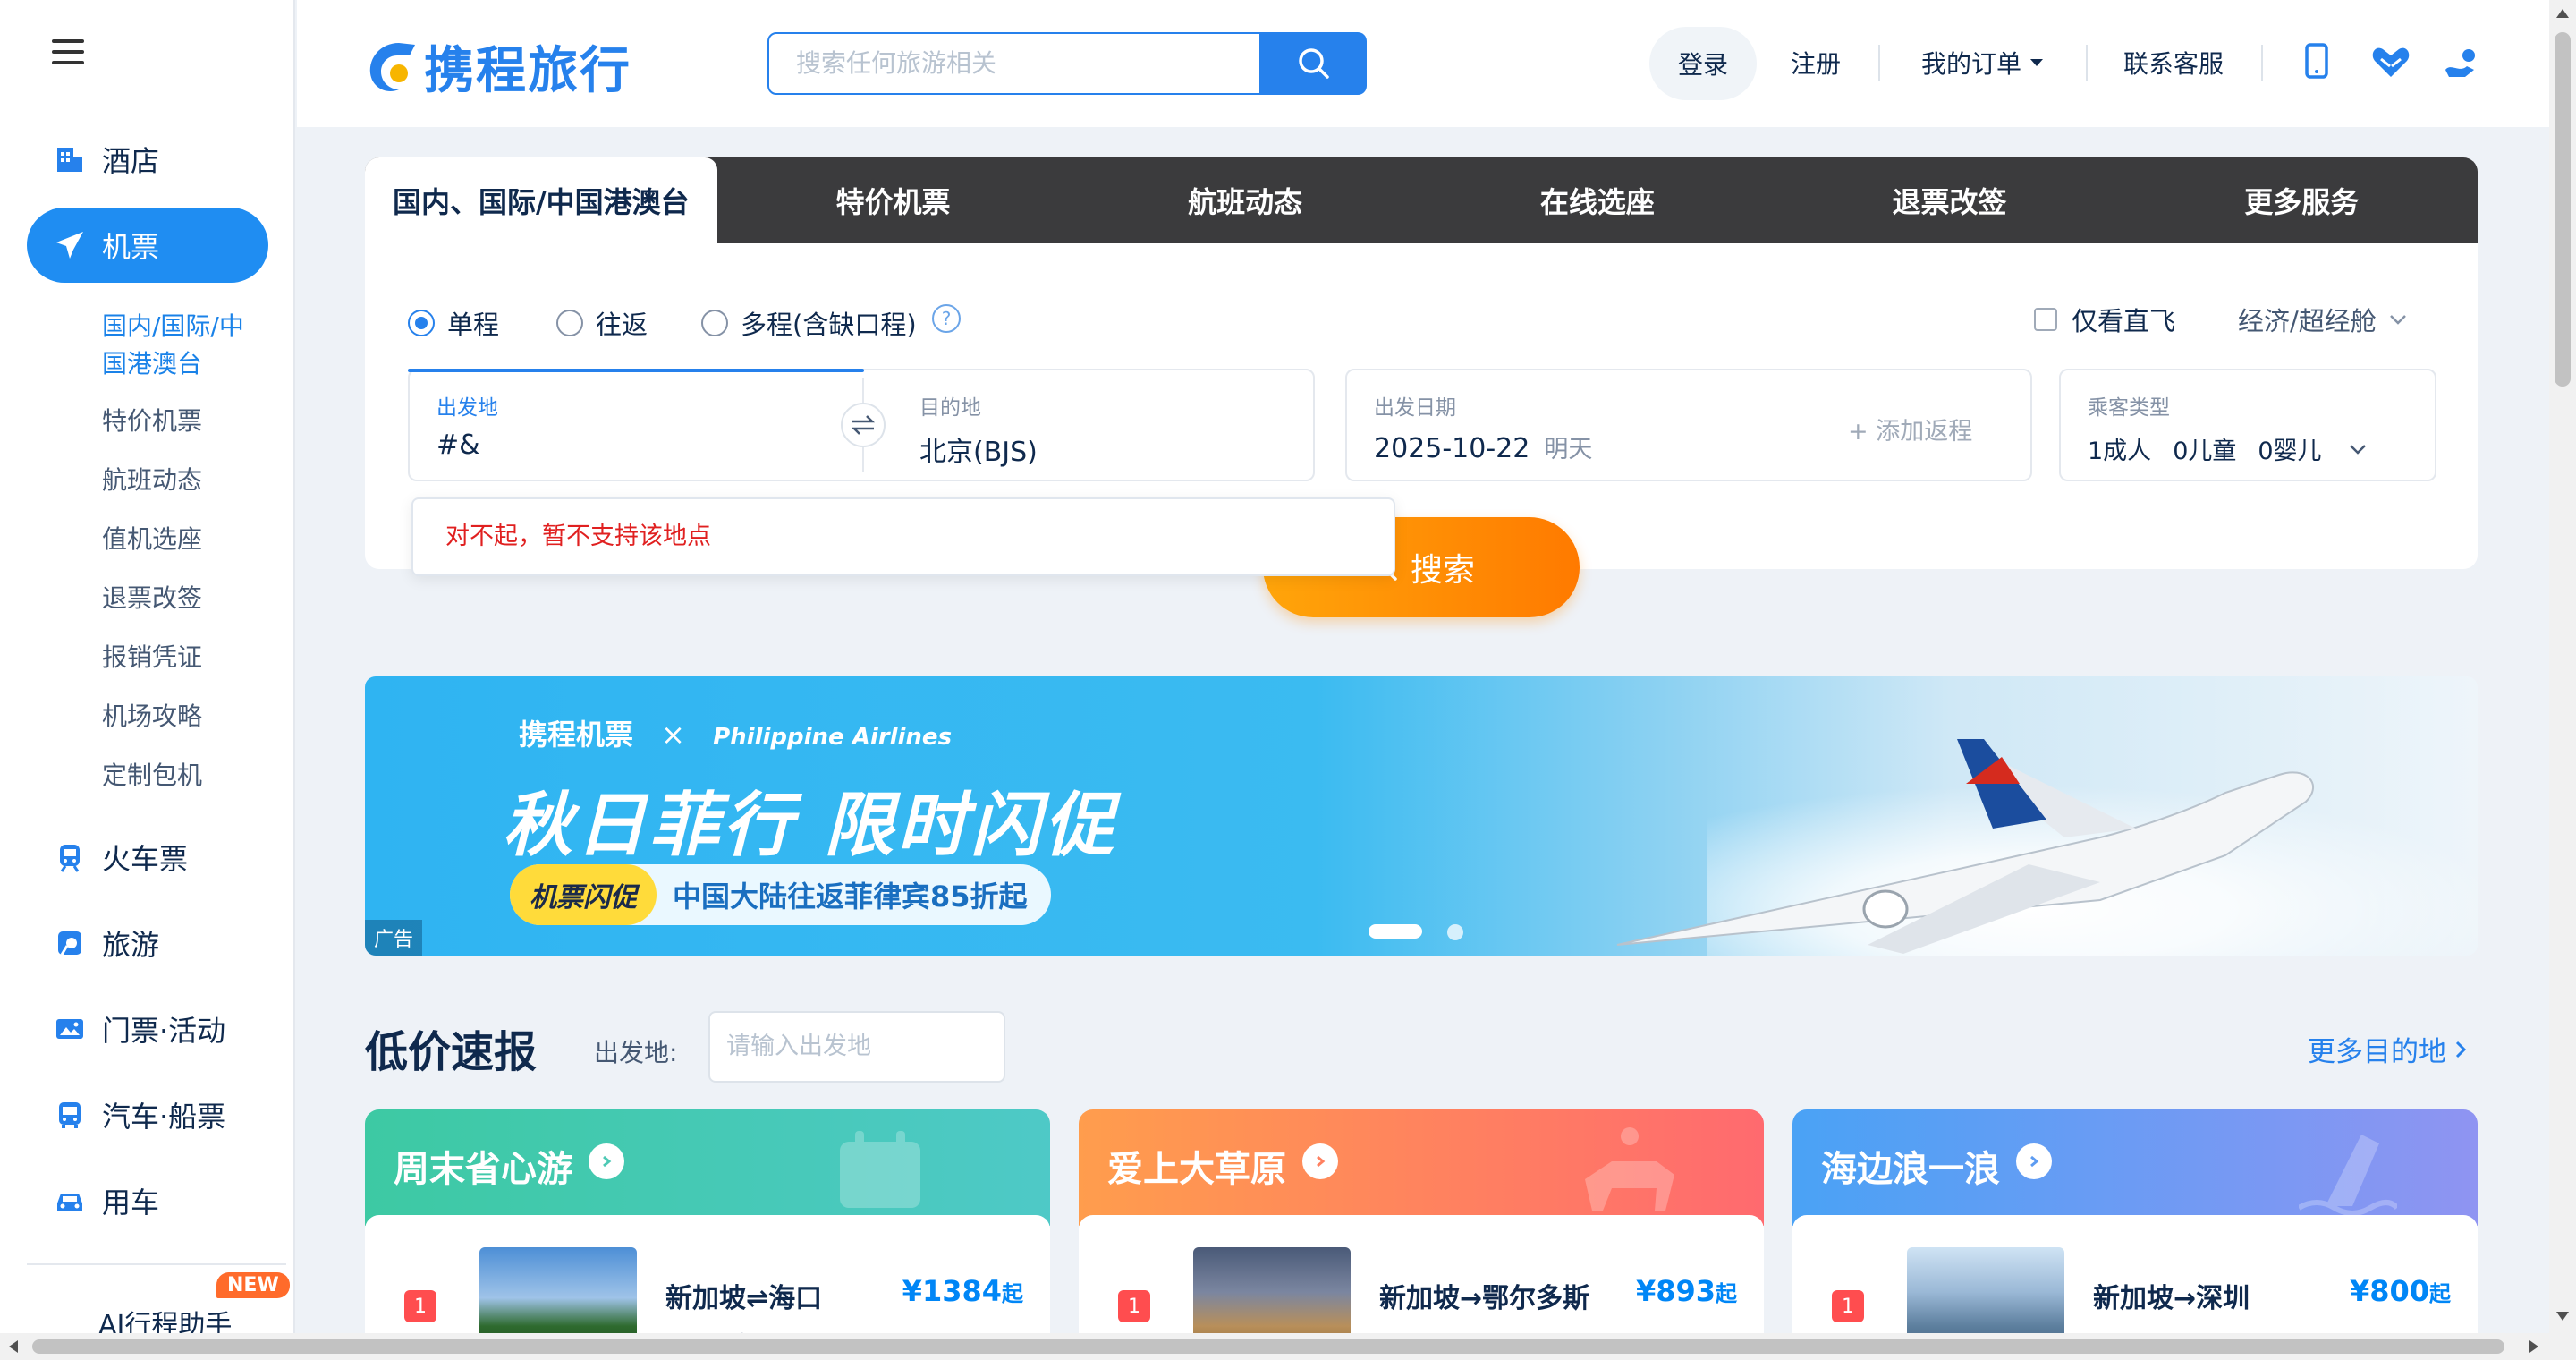 The width and height of the screenshot is (2576, 1360). I want to click on route-price: ¥893起, so click(1686, 1291).